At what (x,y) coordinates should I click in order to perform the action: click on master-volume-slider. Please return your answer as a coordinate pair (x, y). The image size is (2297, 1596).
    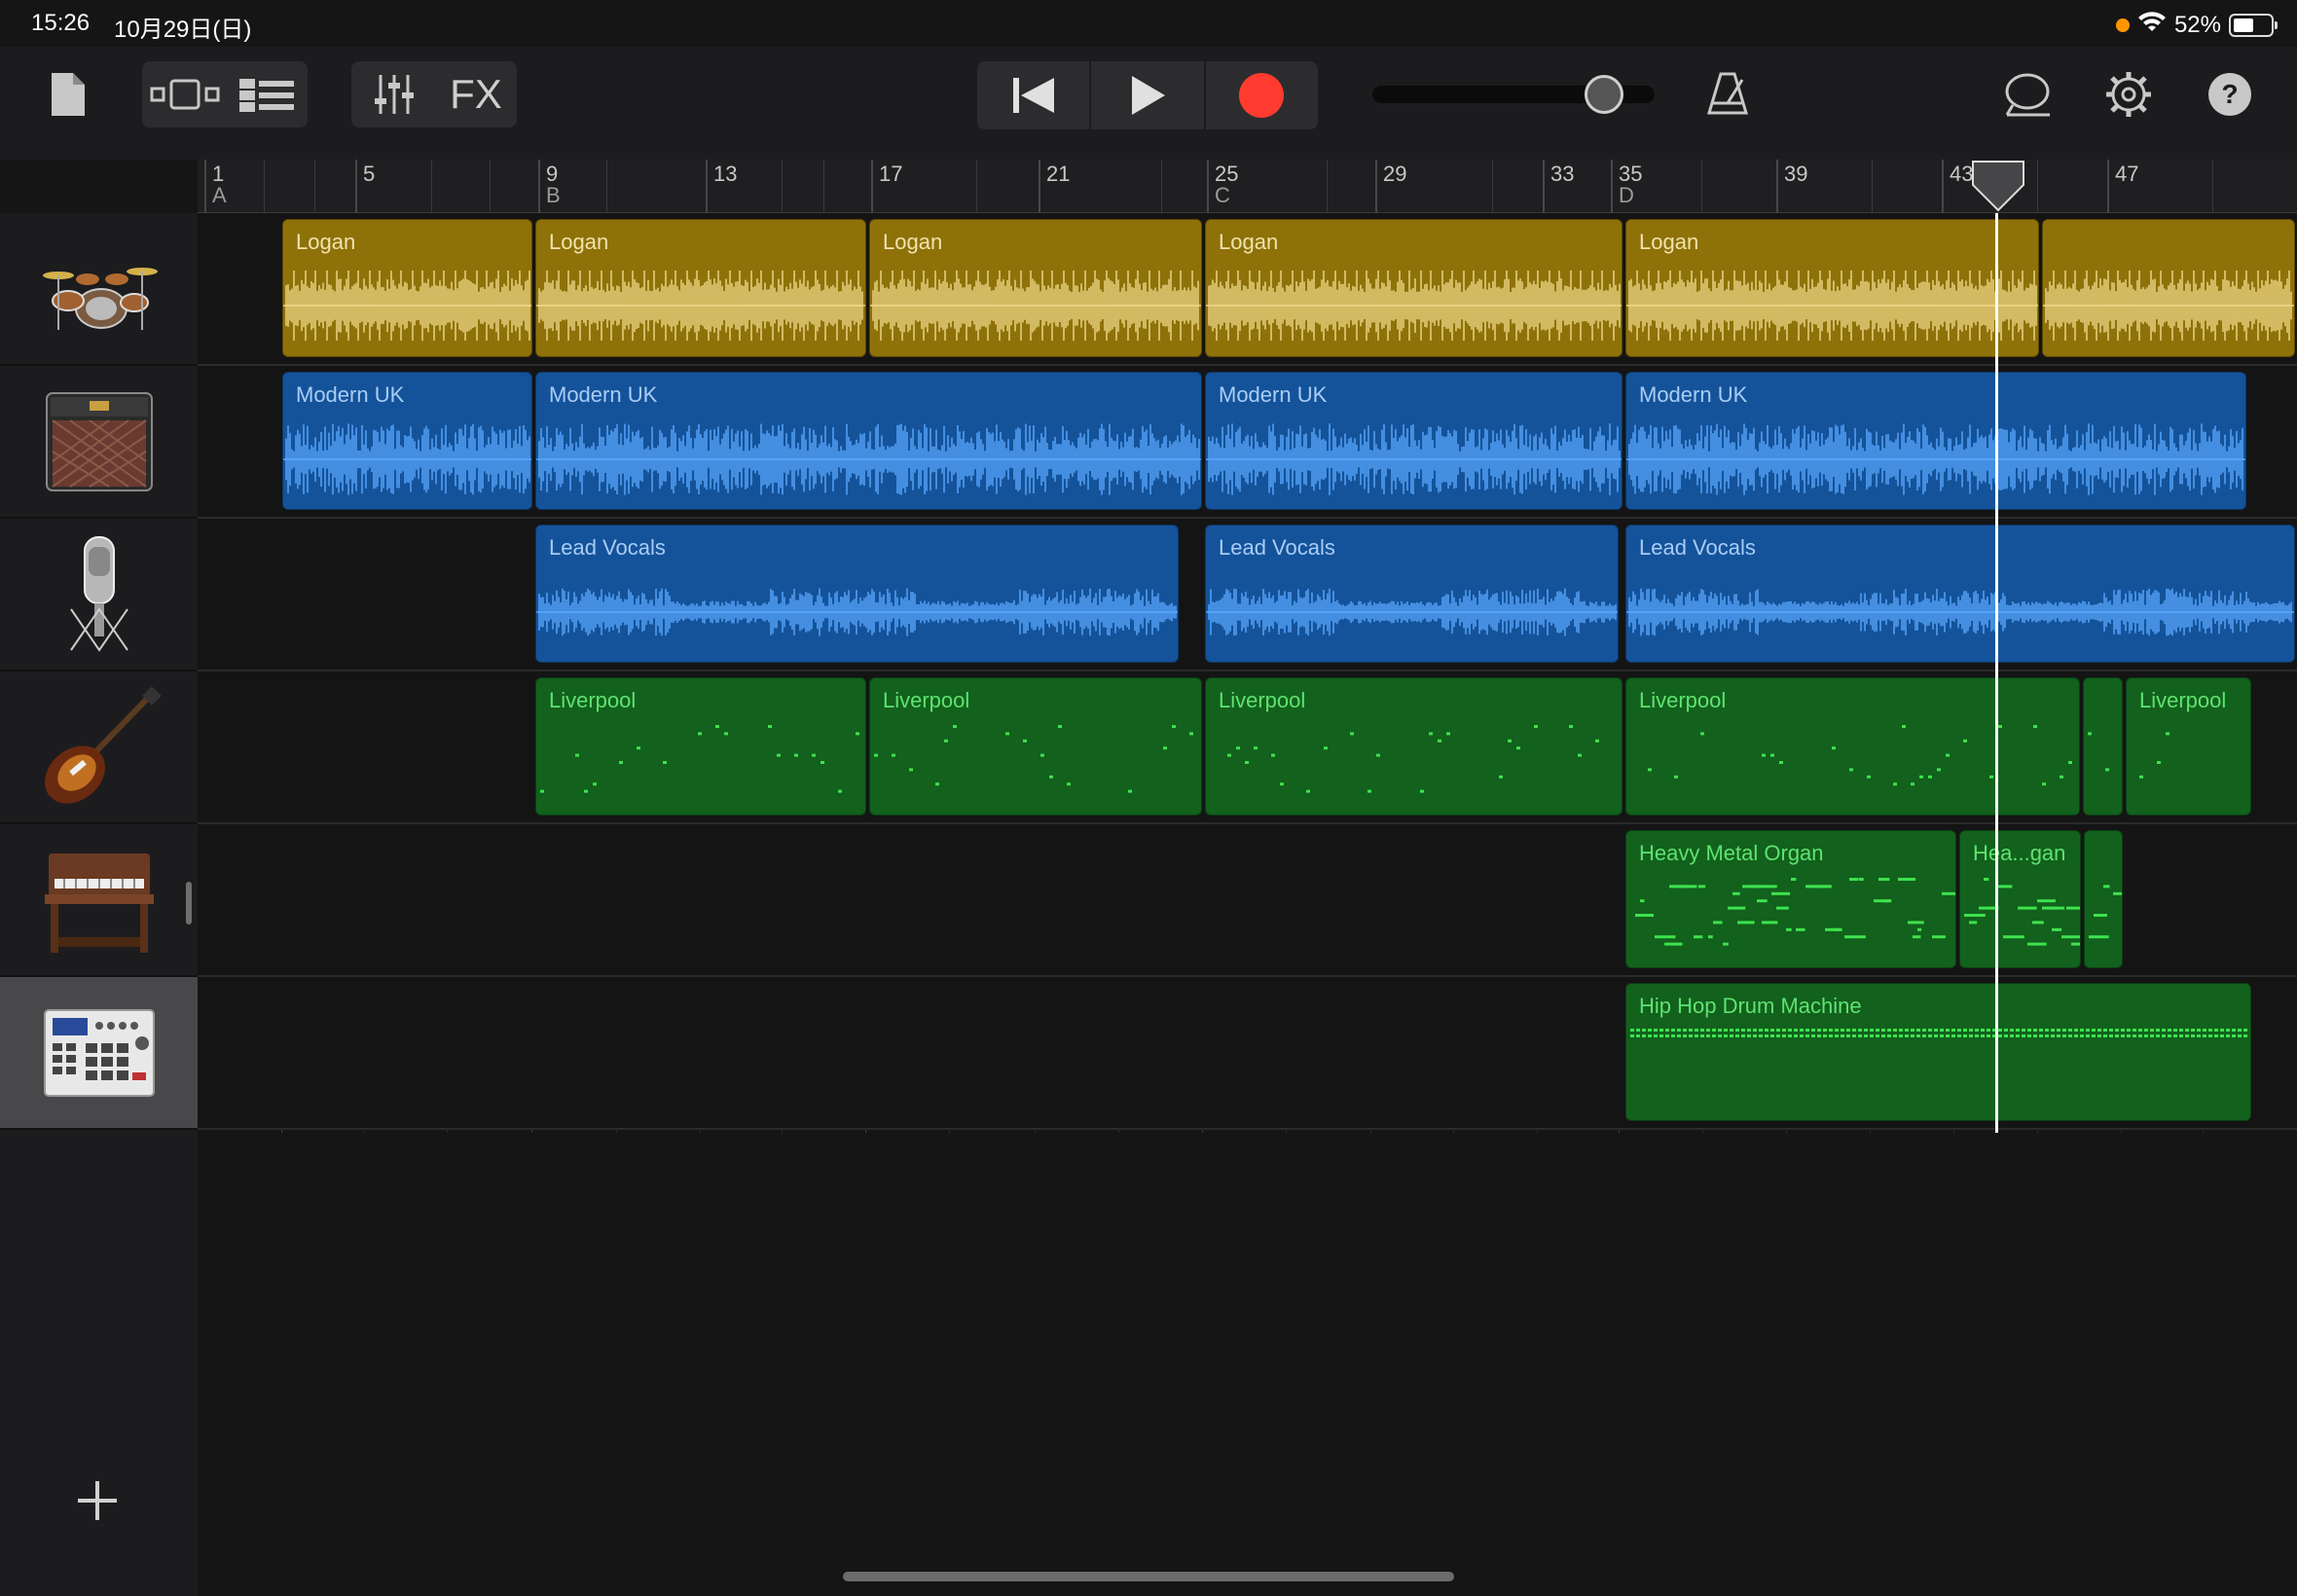
    Looking at the image, I should click on (1513, 94).